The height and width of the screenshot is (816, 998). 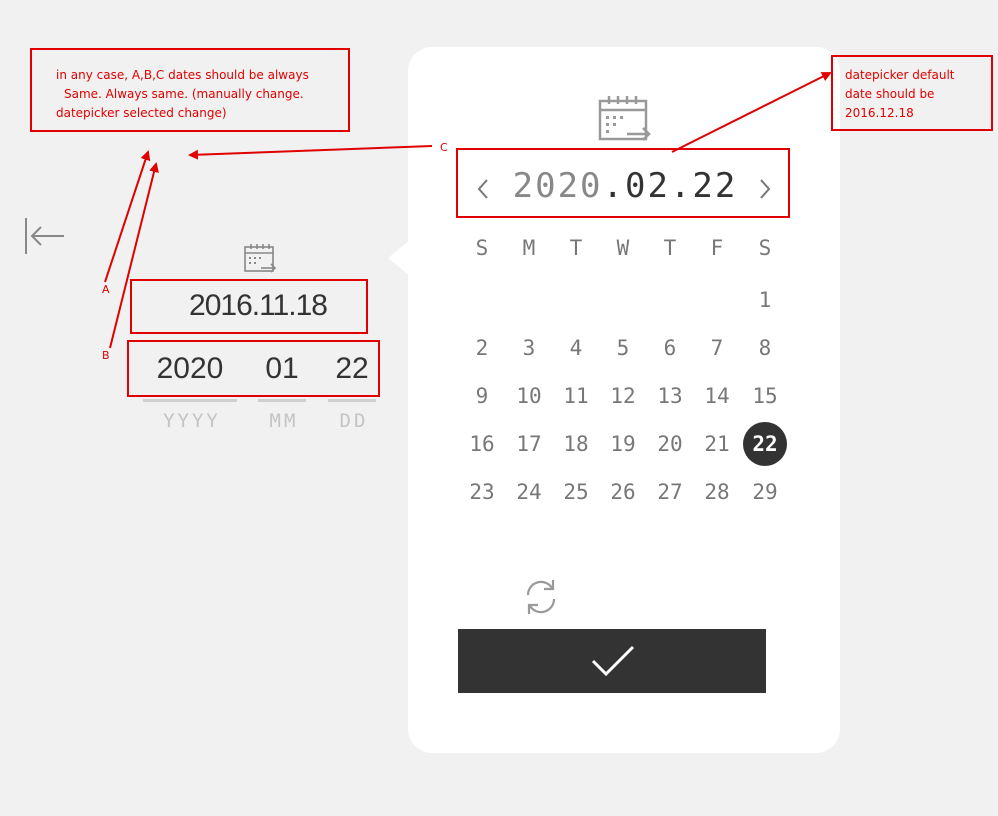 I want to click on day-cell: 27, so click(x=670, y=492).